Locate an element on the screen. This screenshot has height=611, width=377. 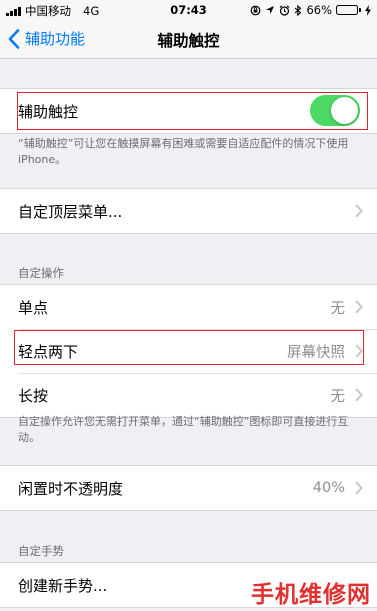
single-tap-row: 单点 无 is located at coordinates (188, 307).